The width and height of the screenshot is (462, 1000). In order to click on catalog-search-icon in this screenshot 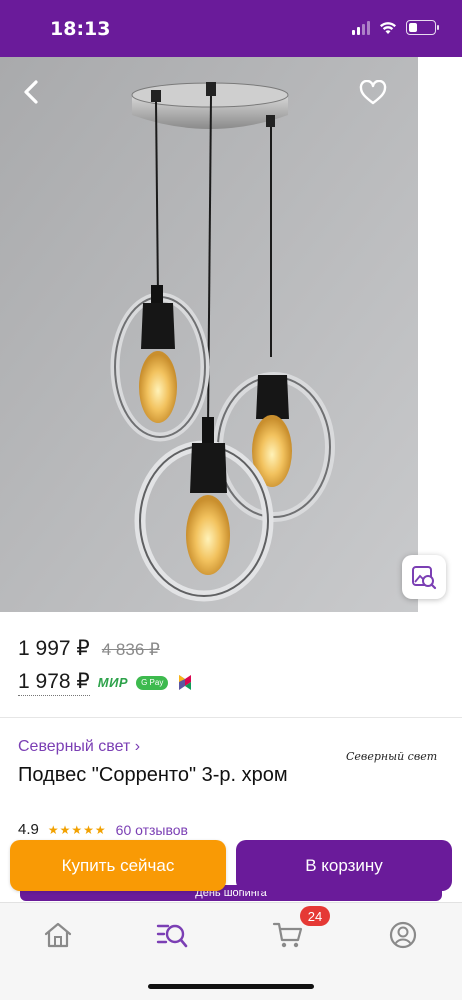, I will do `click(172, 936)`.